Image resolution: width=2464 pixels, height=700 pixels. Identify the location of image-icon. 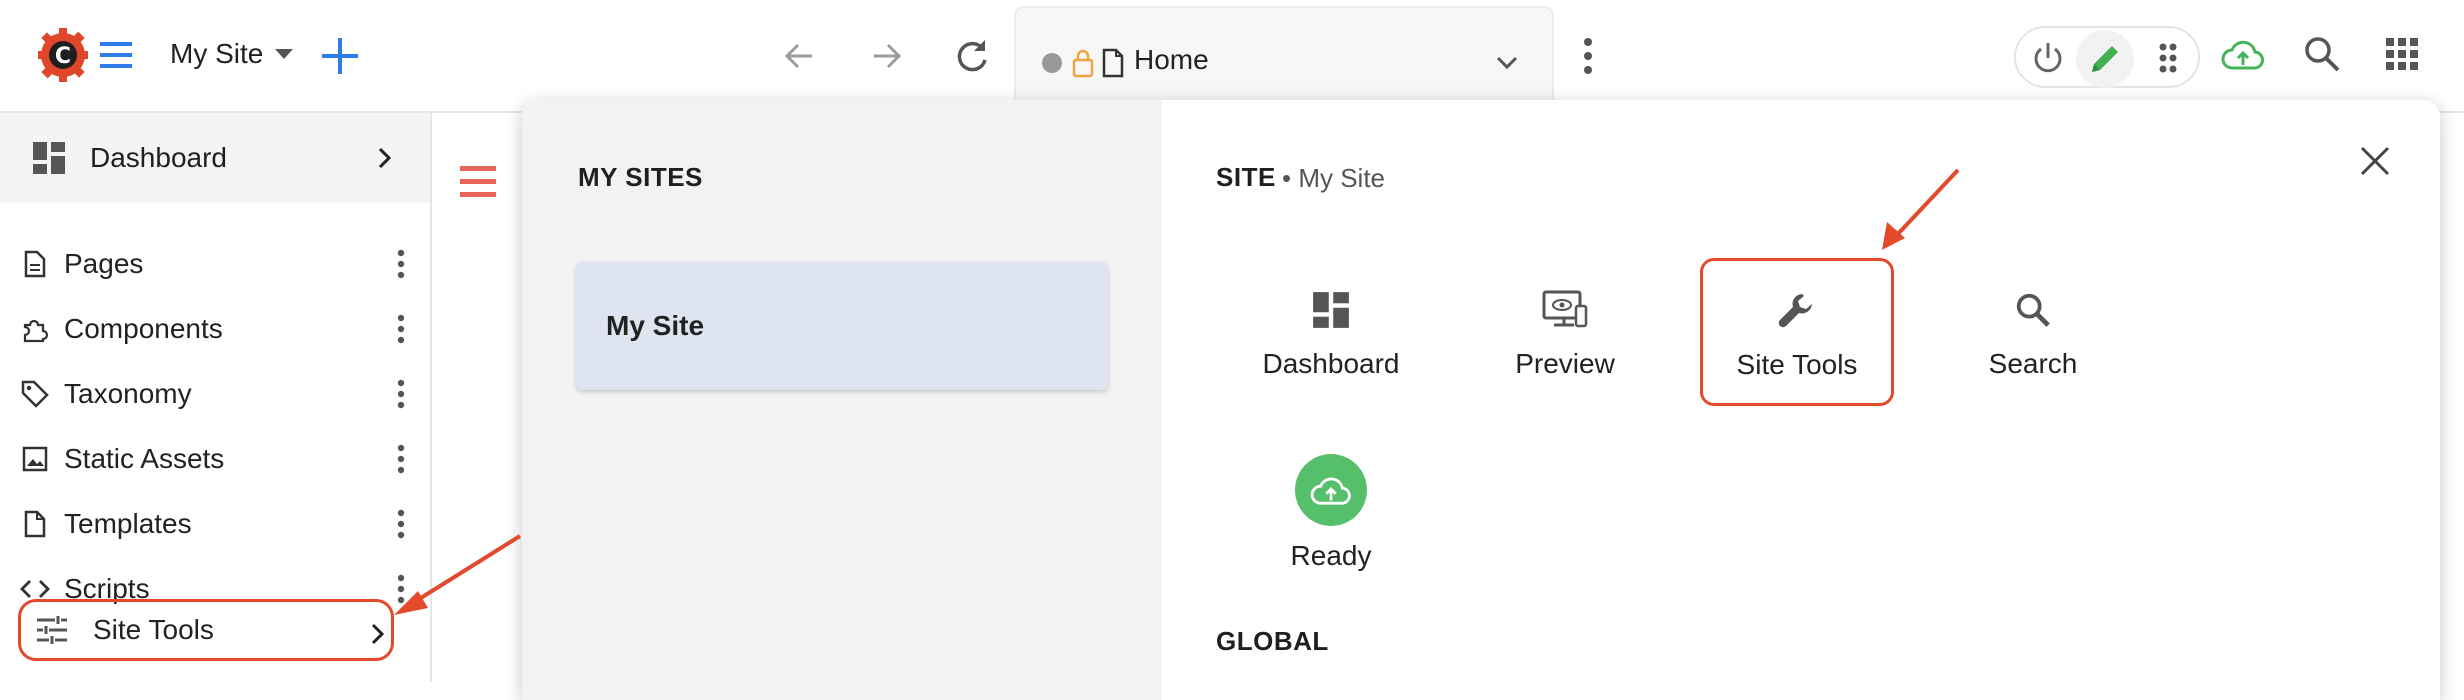
(35, 459).